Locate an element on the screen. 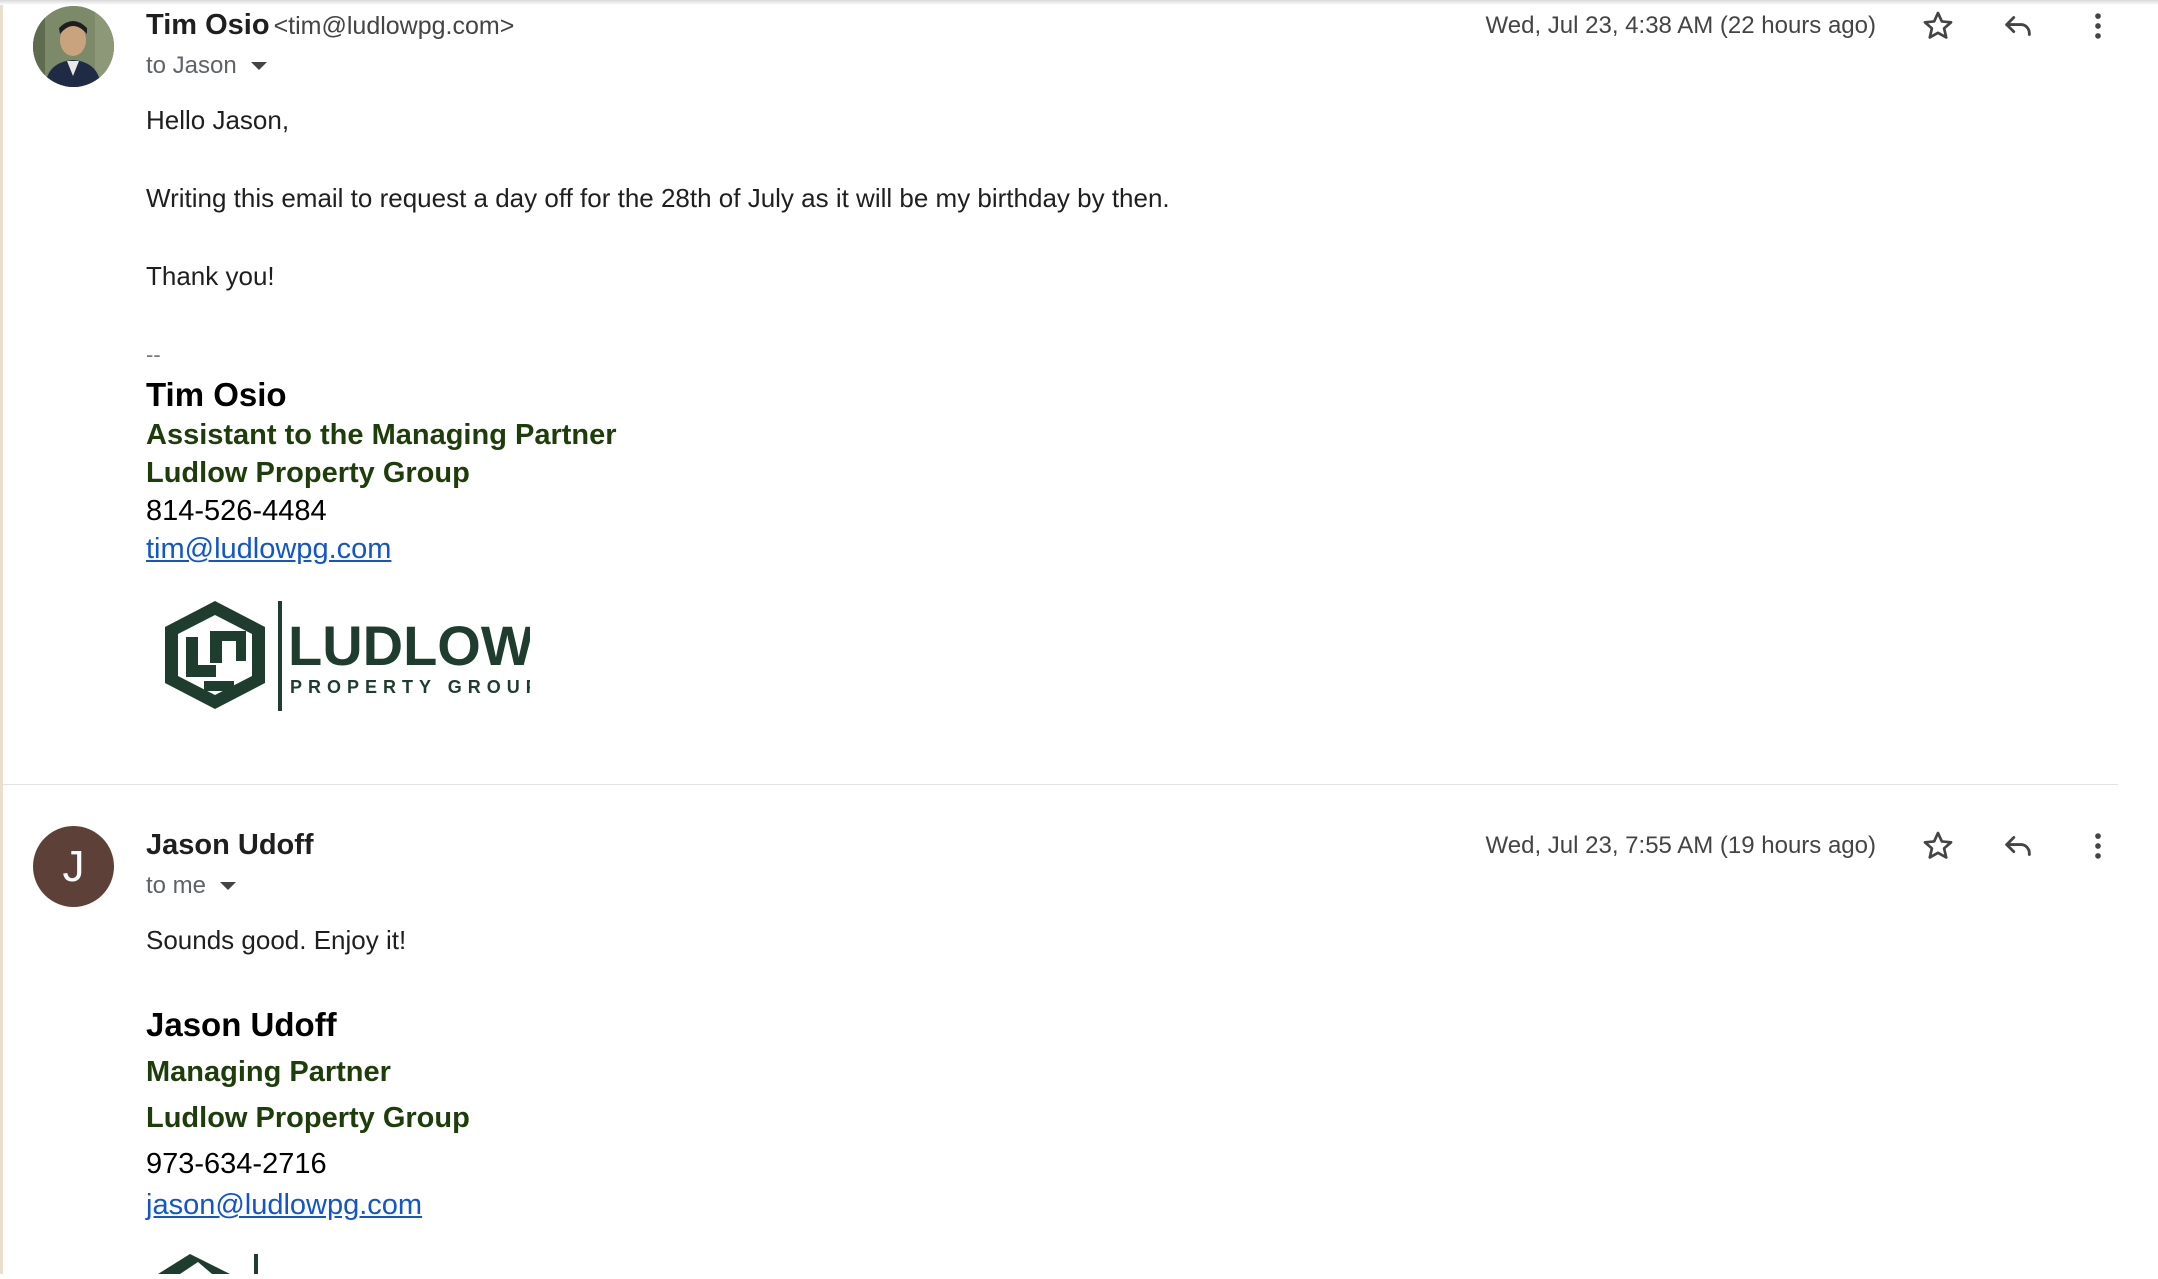  recipient-dropdown: to me is located at coordinates (191, 886).